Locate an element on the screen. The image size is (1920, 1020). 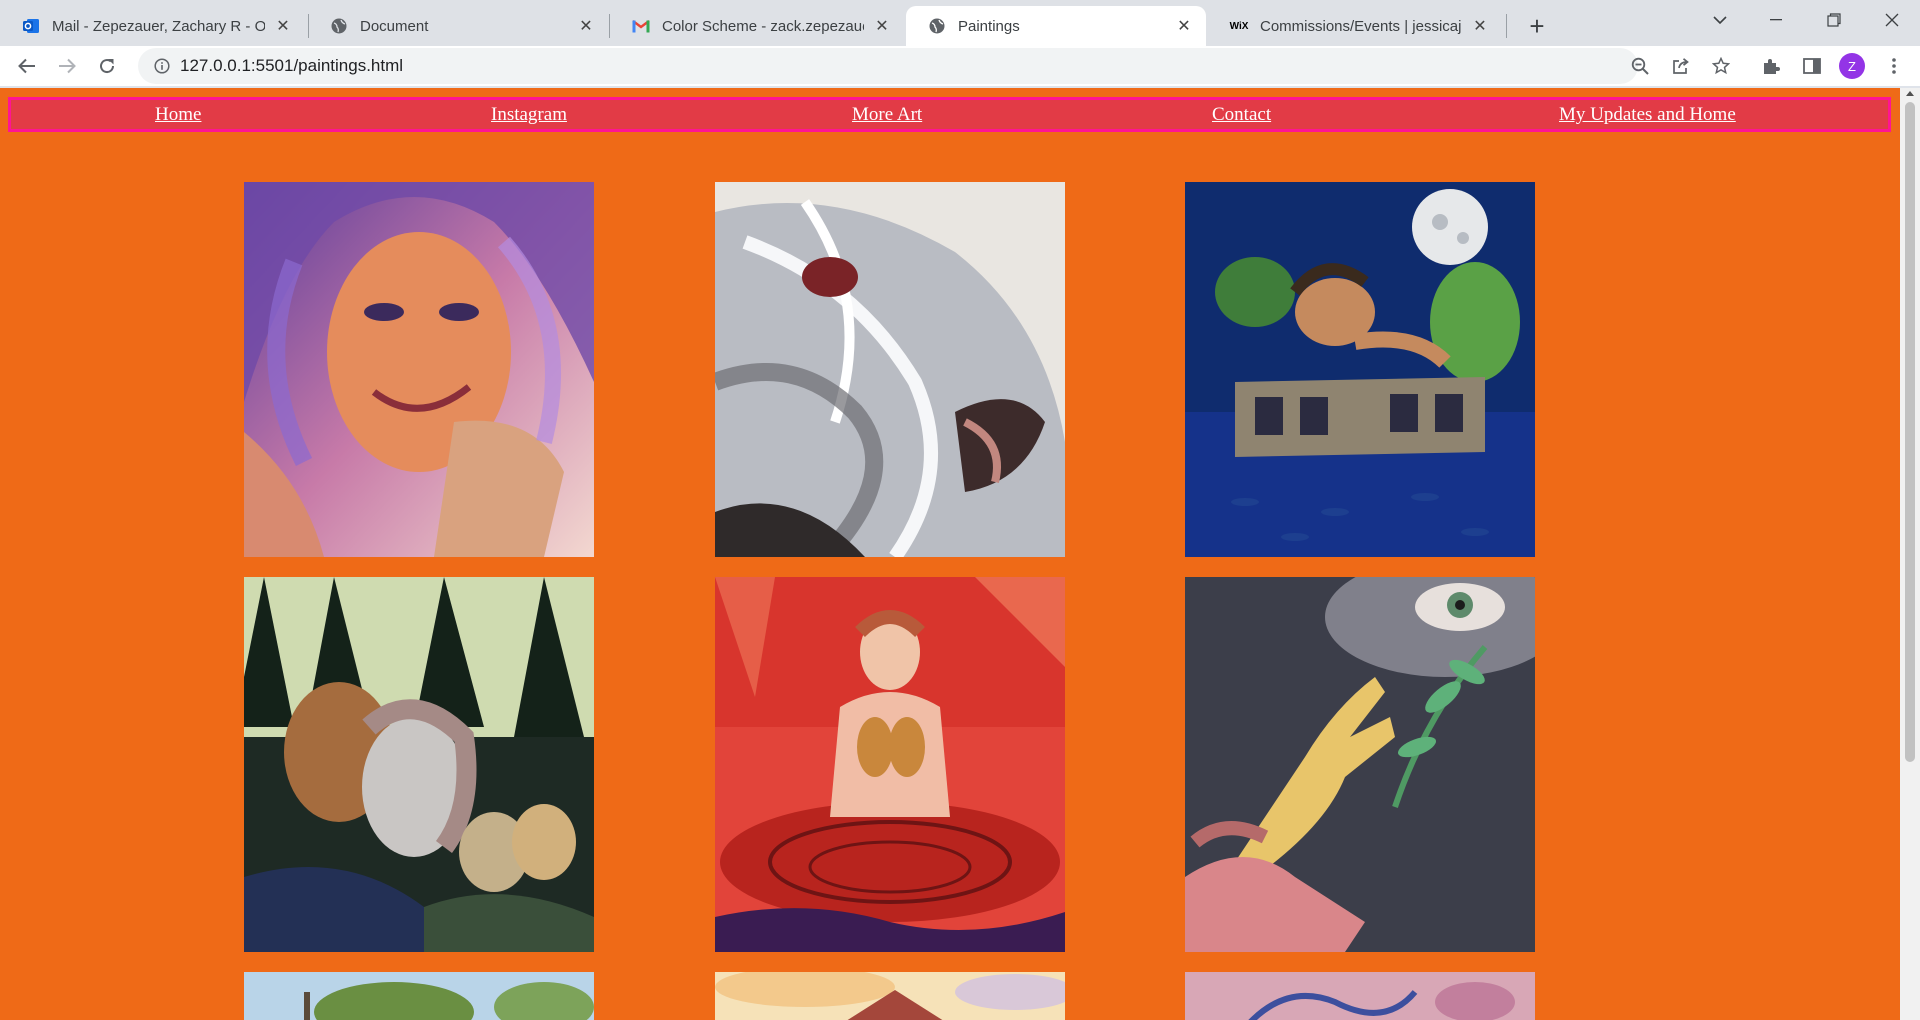
browser-tab-title: Paintings is located at coordinates (989, 26).